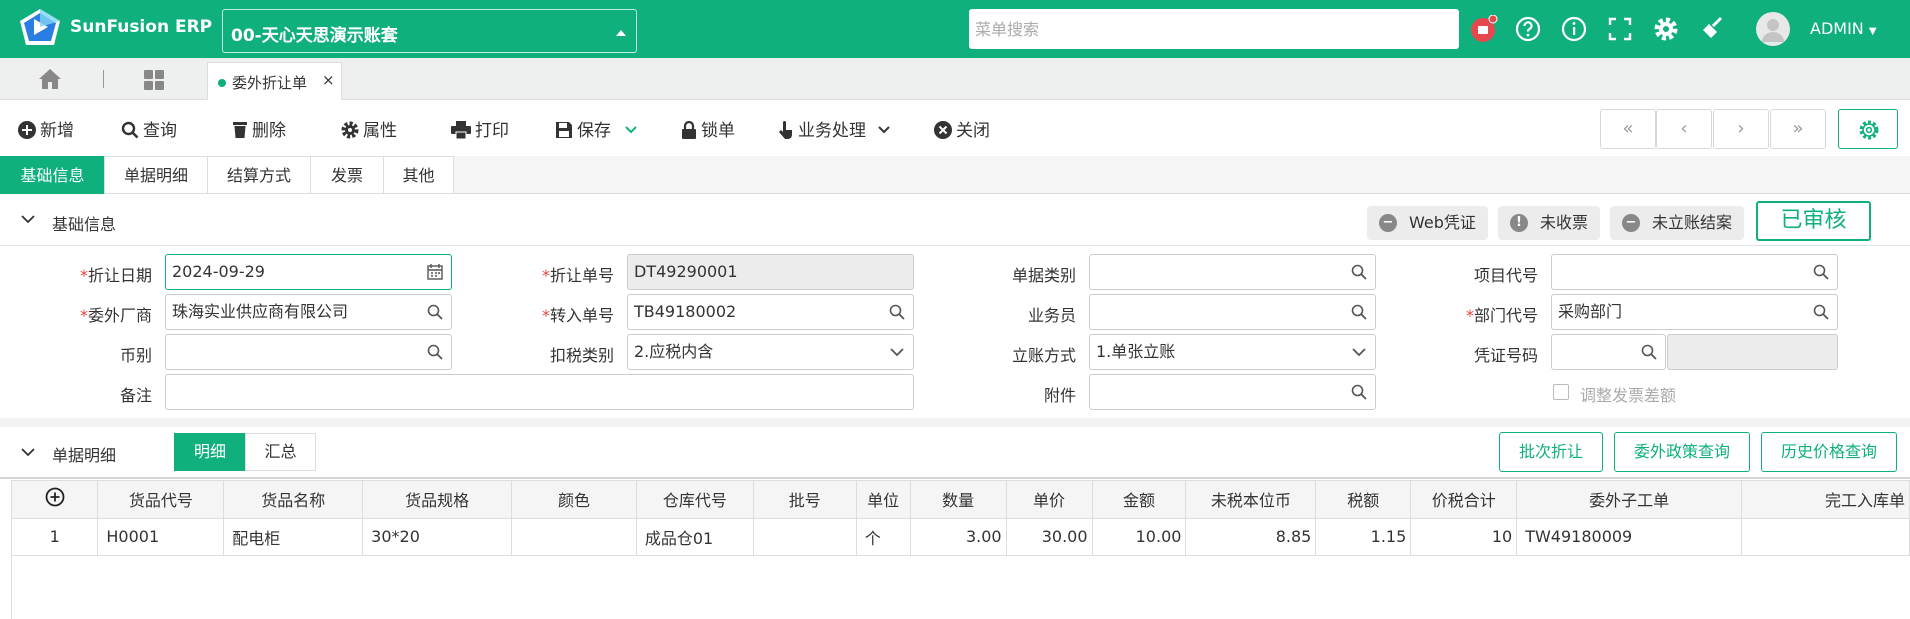  What do you see at coordinates (308, 352) in the screenshot?
I see `currency-field` at bounding box center [308, 352].